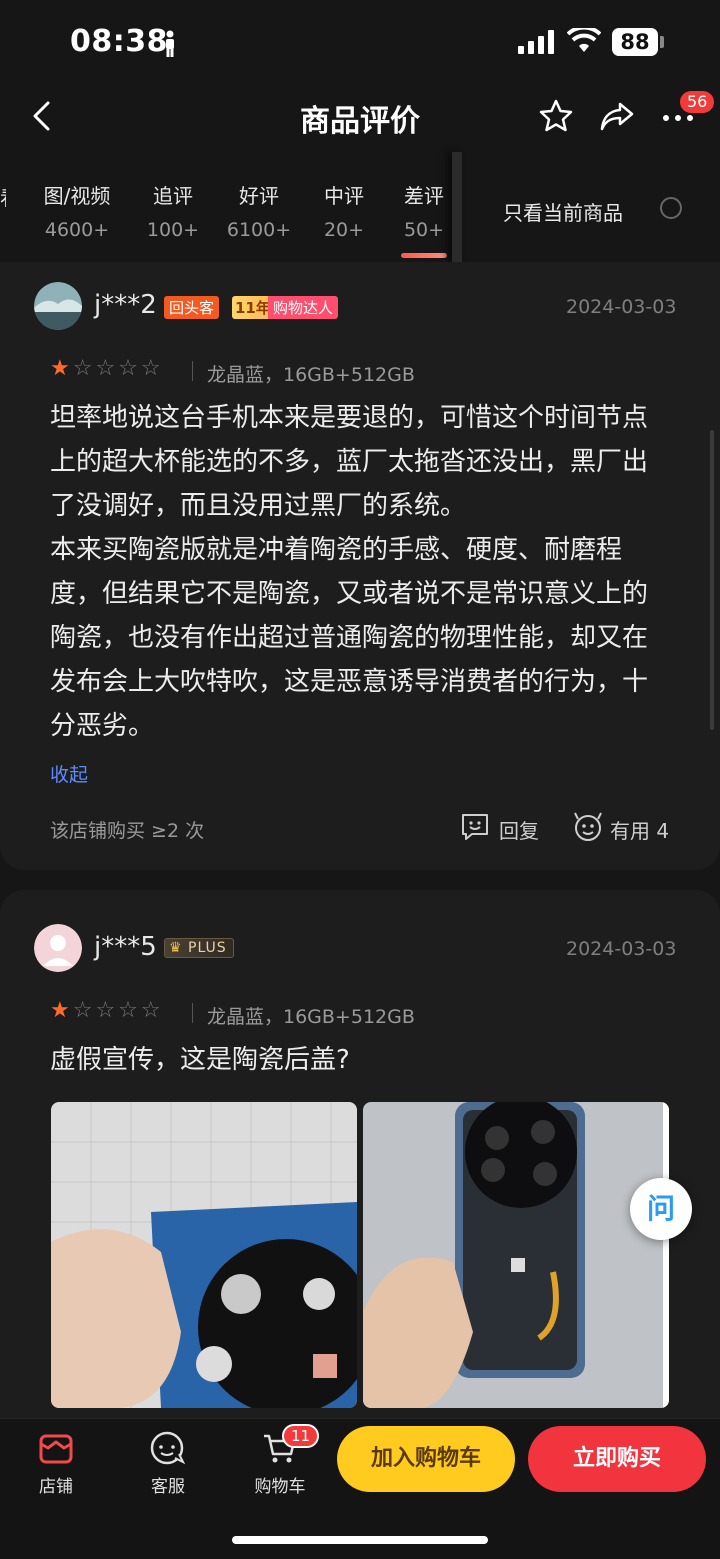 The width and height of the screenshot is (720, 1559). Describe the element at coordinates (125, 305) in the screenshot. I see `reviewer-name: j***2` at that location.